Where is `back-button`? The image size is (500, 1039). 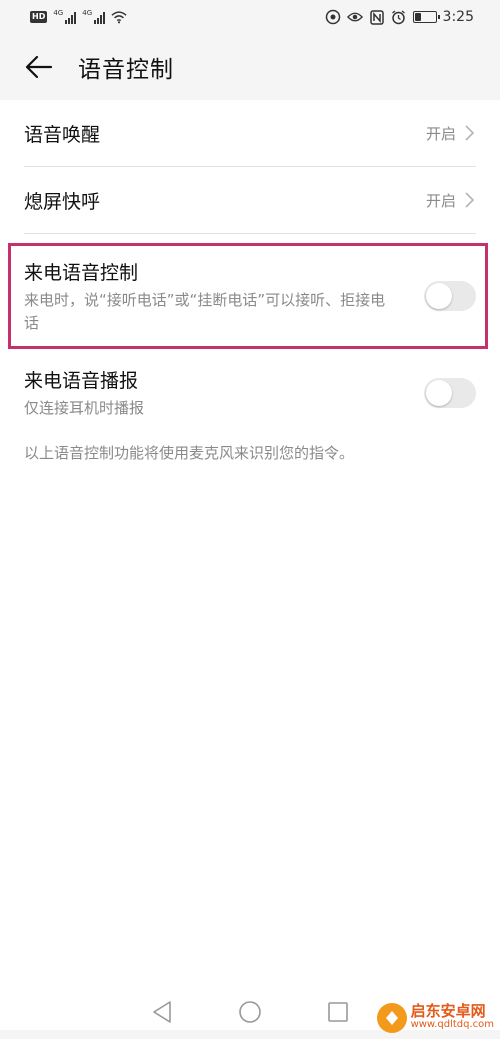
back-button is located at coordinates (39, 67).